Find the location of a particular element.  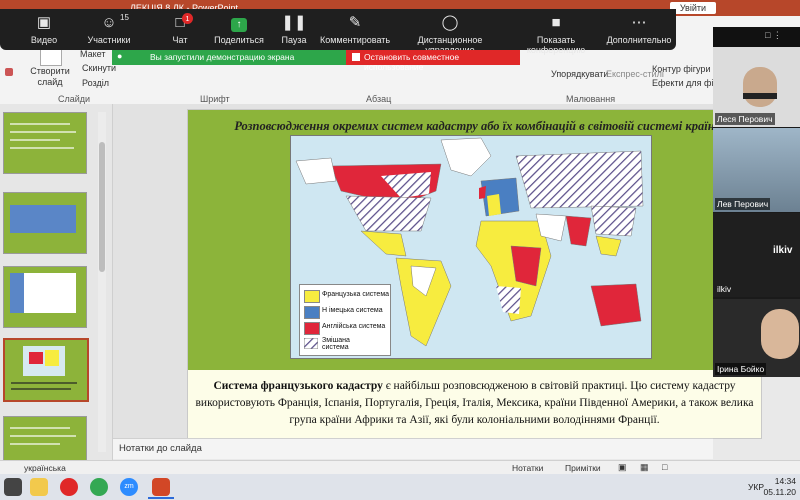

participant-tile: ilkiv ilkiv is located at coordinates (756, 255).